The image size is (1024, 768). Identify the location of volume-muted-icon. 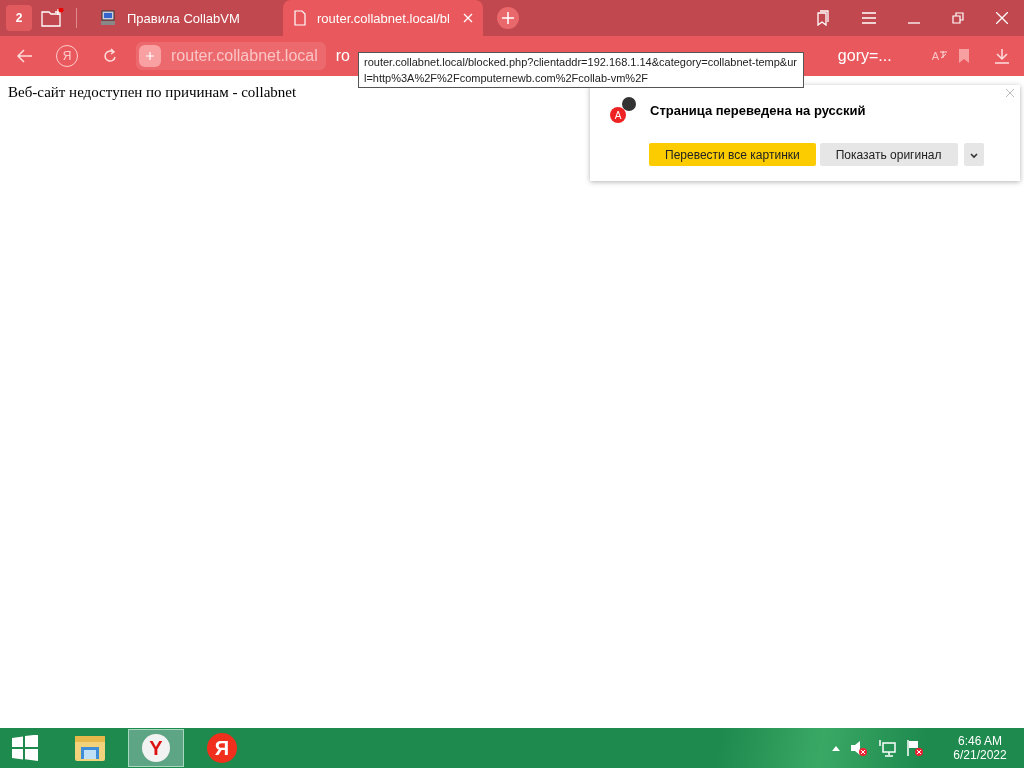
(859, 748).